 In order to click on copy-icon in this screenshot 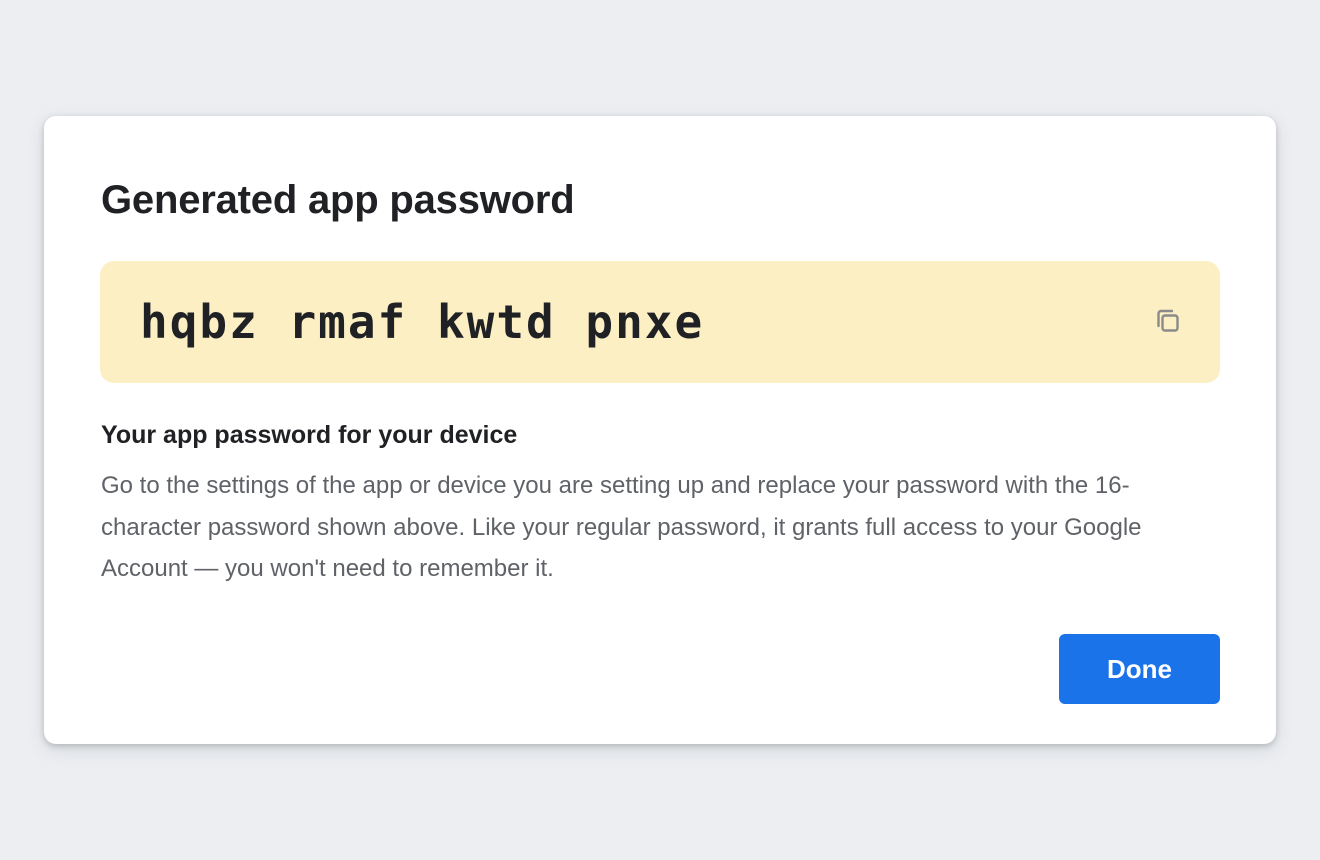, I will do `click(1168, 320)`.